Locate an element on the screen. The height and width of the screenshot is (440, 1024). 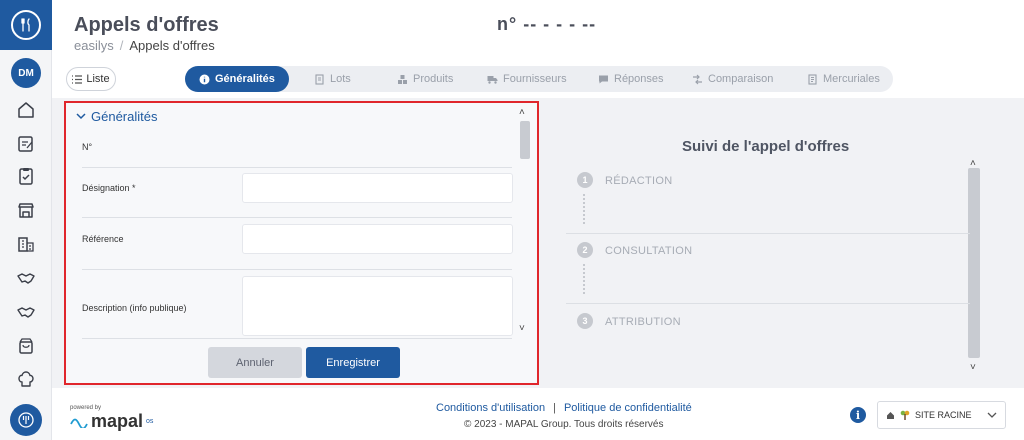
cancel-button: Annuler is located at coordinates (255, 362).